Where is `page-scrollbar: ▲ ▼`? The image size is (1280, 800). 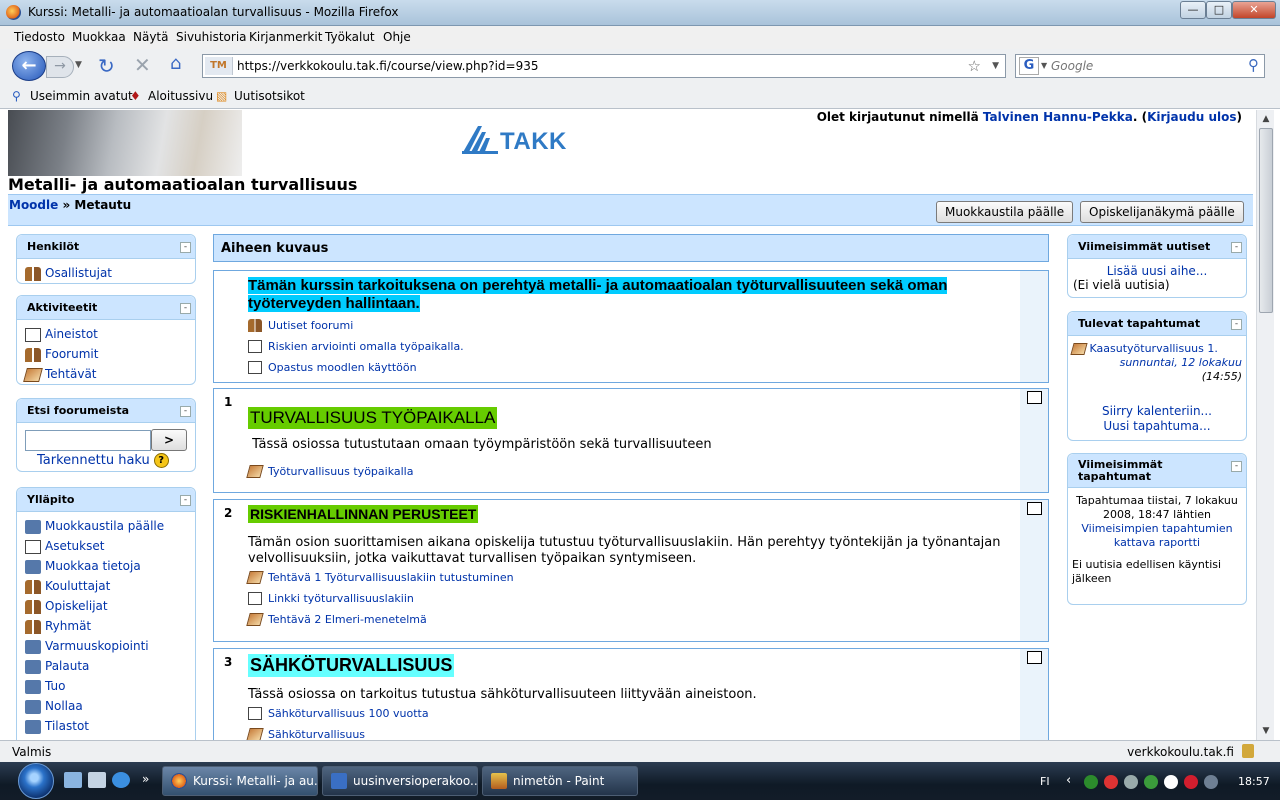
page-scrollbar: ▲ ▼ is located at coordinates (1265, 425).